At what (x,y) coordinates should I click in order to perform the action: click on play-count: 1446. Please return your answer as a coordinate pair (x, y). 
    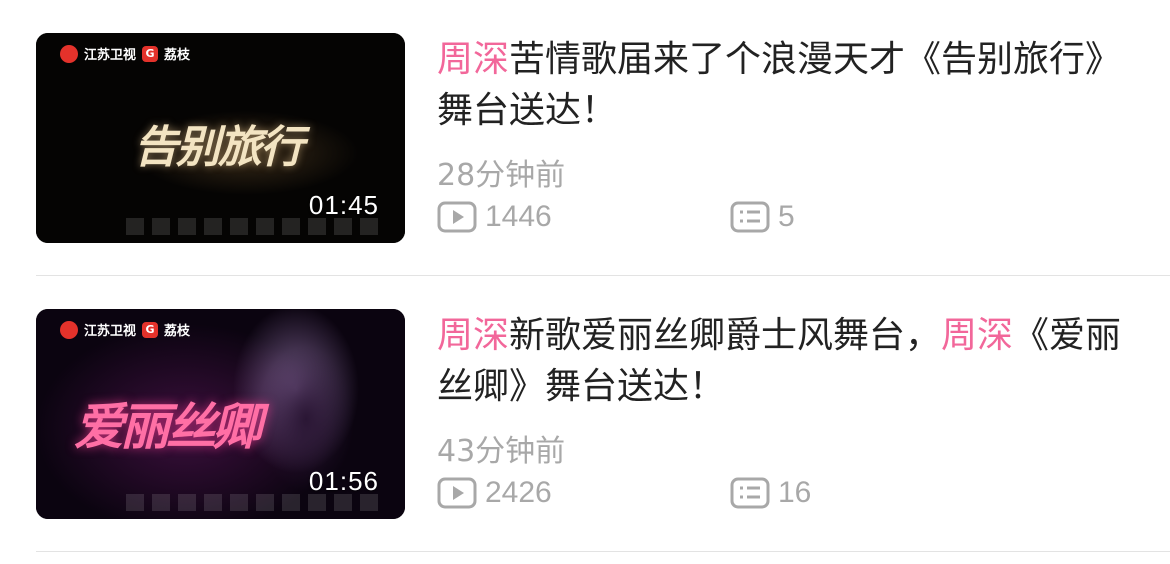
    Looking at the image, I should click on (494, 217).